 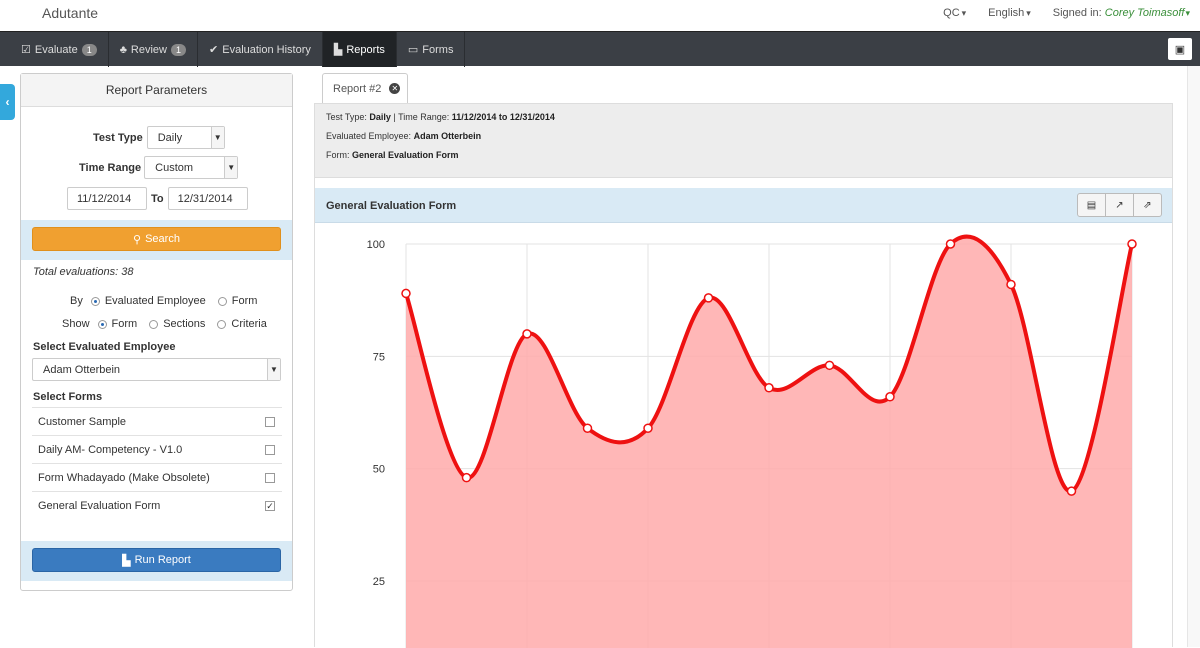 I want to click on app-brand: Adutante, so click(x=70, y=13).